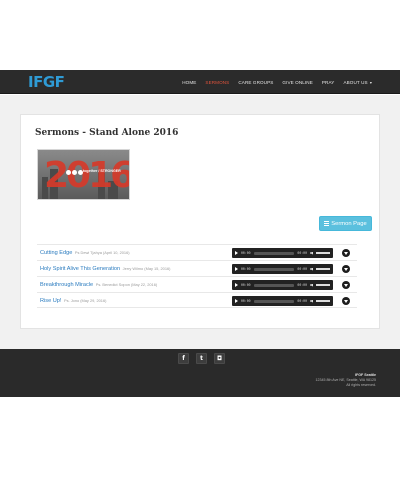  What do you see at coordinates (85, 300) in the screenshot?
I see `sermon-meta: Ps. Jono (May 29, 2016)` at bounding box center [85, 300].